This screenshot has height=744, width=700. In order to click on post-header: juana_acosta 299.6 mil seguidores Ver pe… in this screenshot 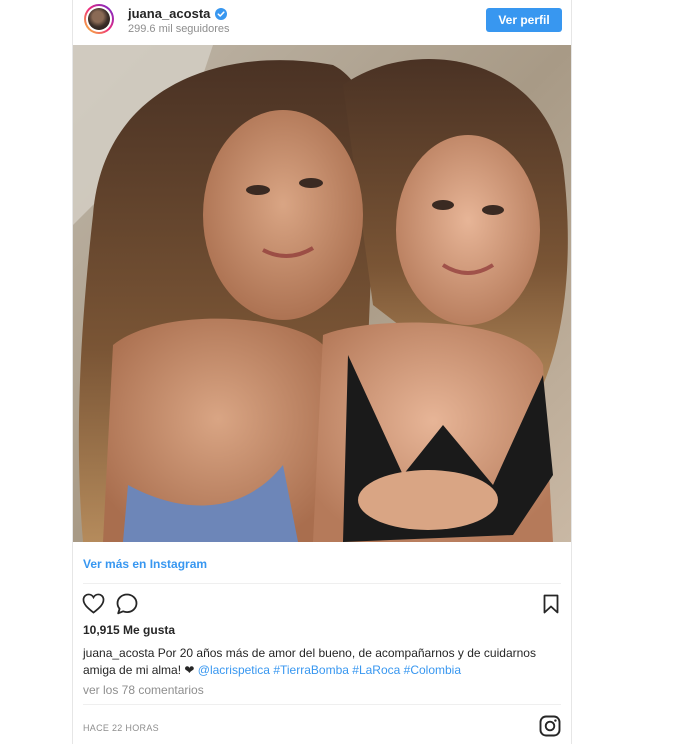, I will do `click(322, 22)`.